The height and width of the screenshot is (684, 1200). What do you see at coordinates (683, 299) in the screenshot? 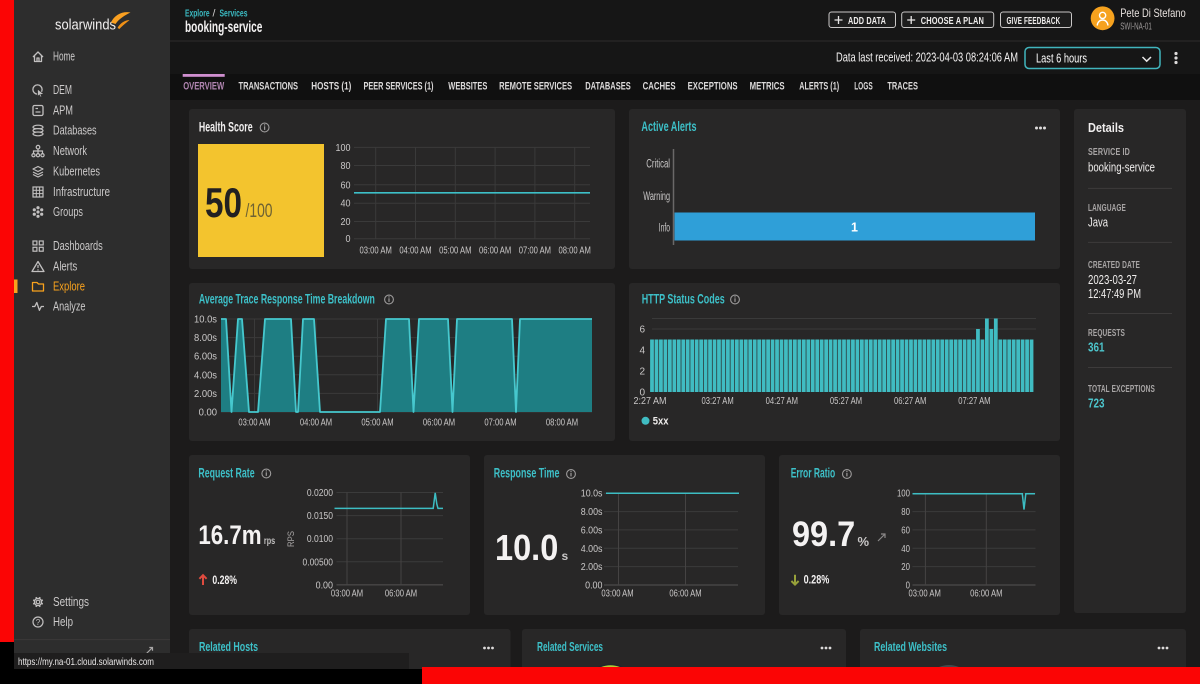
I see `svg-text: HTTP Status Codes` at bounding box center [683, 299].